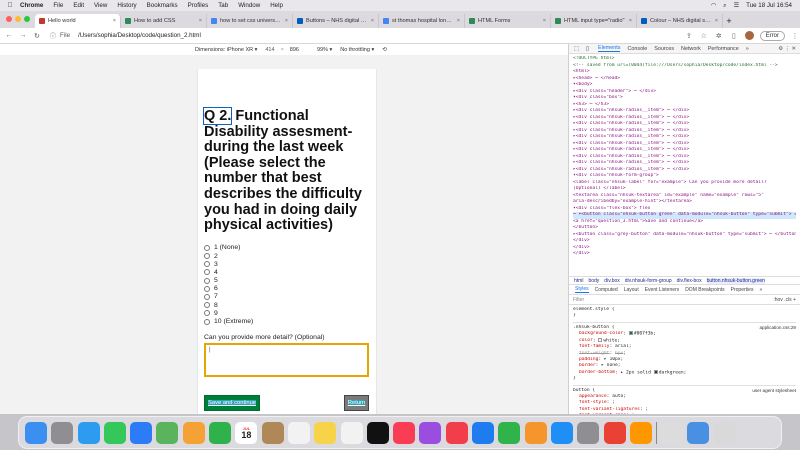 Image resolution: width=800 pixels, height=450 pixels. I want to click on trash-icon, so click(724, 432).